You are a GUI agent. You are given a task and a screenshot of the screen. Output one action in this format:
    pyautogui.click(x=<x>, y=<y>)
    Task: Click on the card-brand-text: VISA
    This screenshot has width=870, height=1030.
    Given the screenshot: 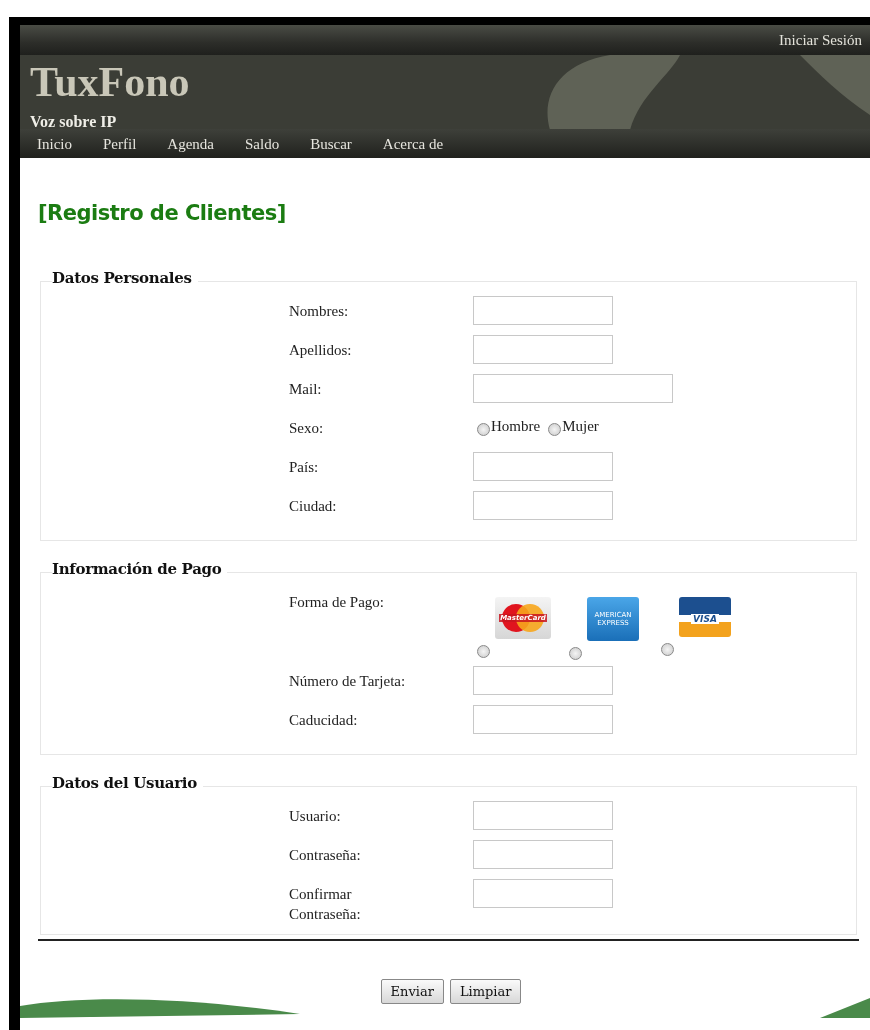 What is the action you would take?
    pyautogui.click(x=705, y=618)
    